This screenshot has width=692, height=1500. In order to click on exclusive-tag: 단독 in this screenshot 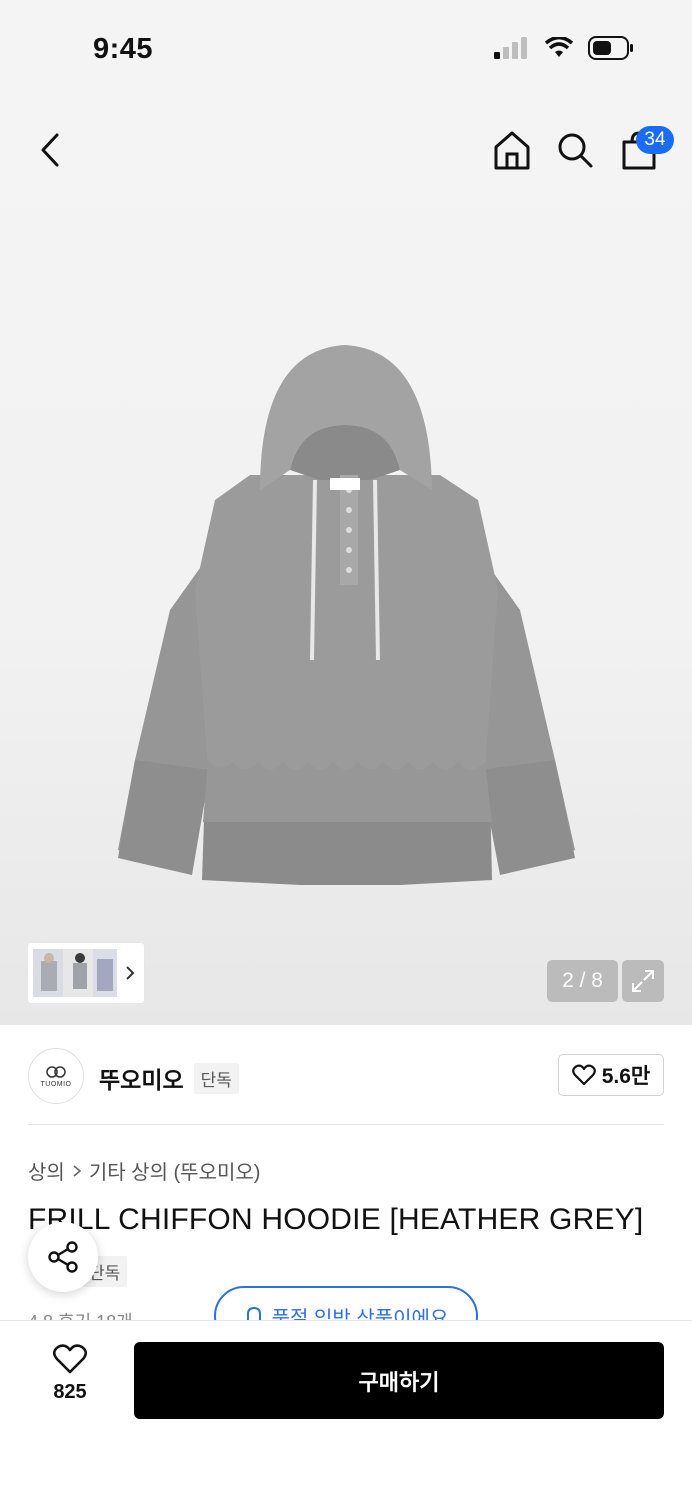, I will do `click(216, 1078)`.